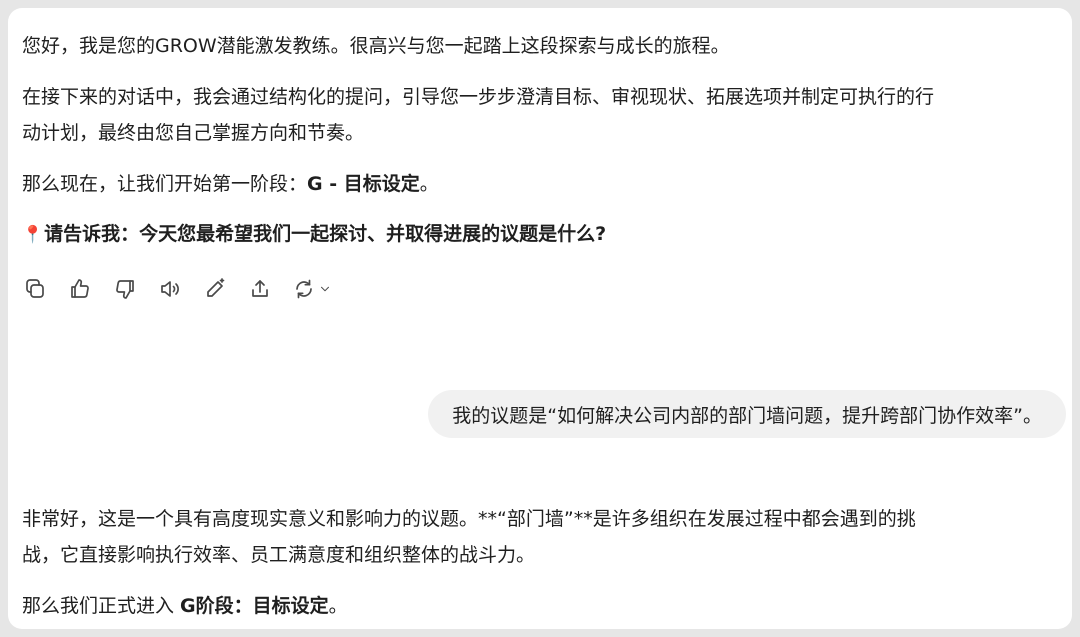  Describe the element at coordinates (101, 606) in the screenshot. I see `next-stage-prefix: 那么我们正式进入` at that location.